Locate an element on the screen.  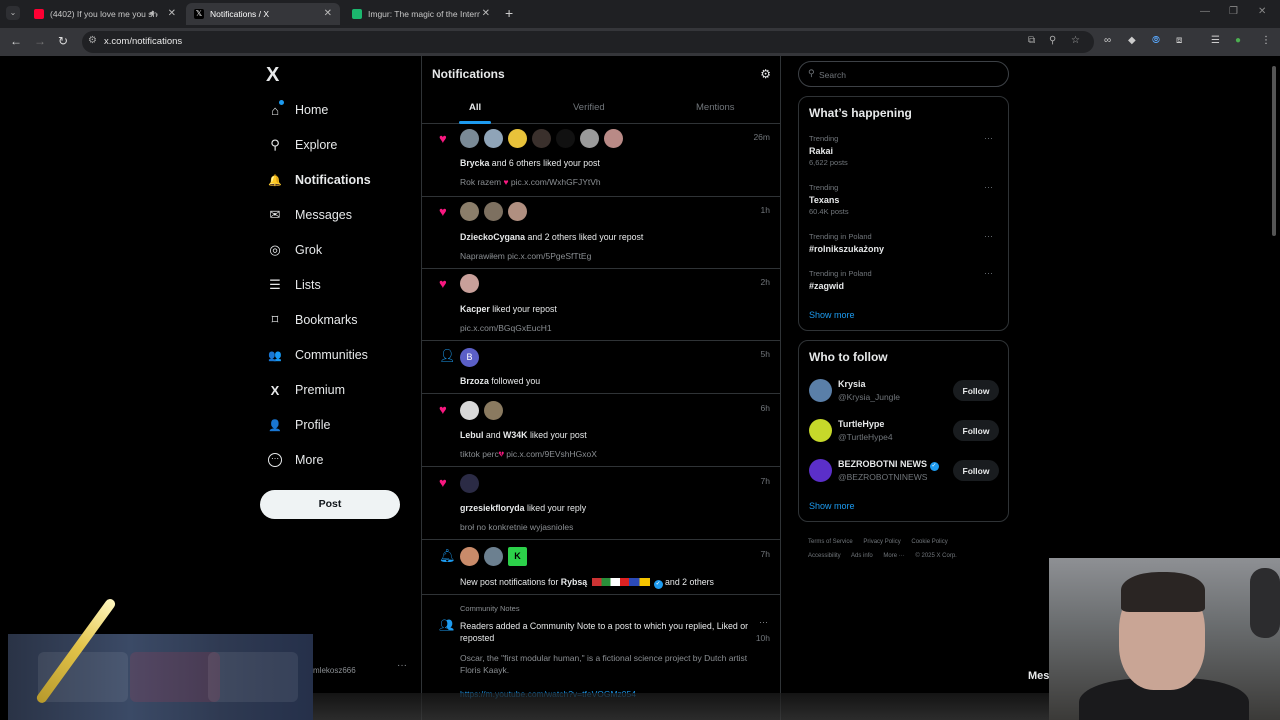
site-info-icon: ⚙ is located at coordinates (92, 40).